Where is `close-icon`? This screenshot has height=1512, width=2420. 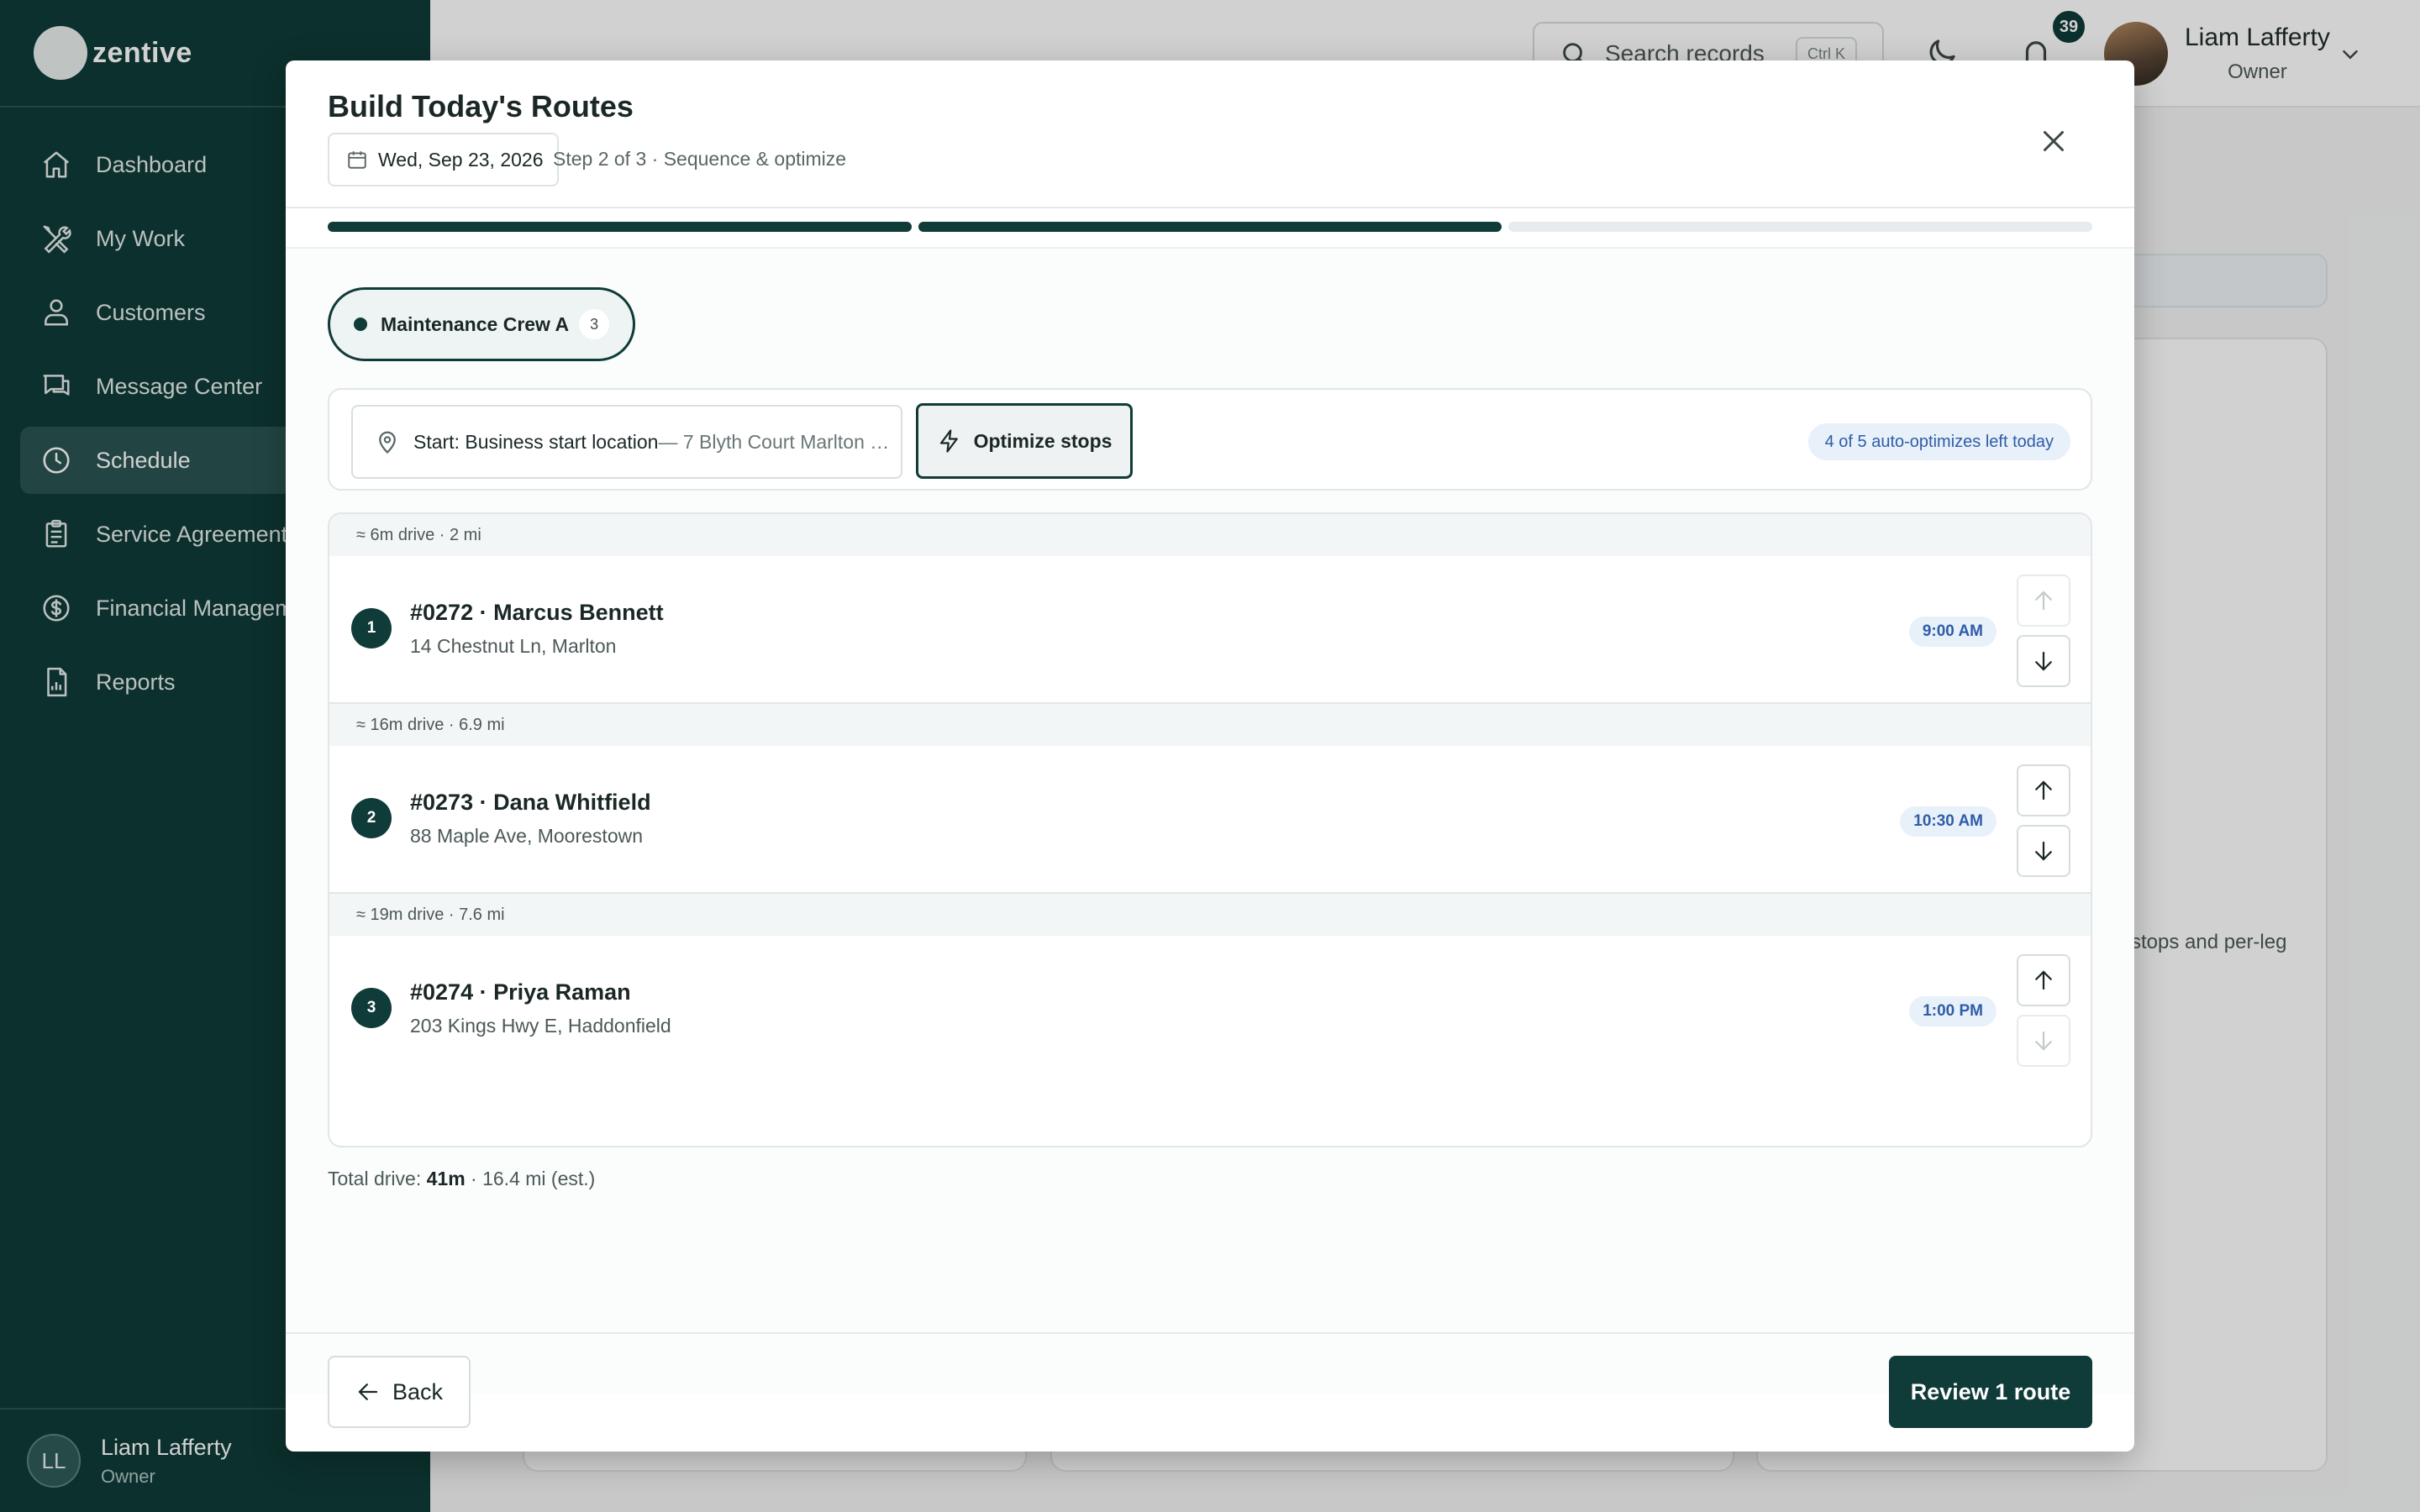 close-icon is located at coordinates (2054, 141).